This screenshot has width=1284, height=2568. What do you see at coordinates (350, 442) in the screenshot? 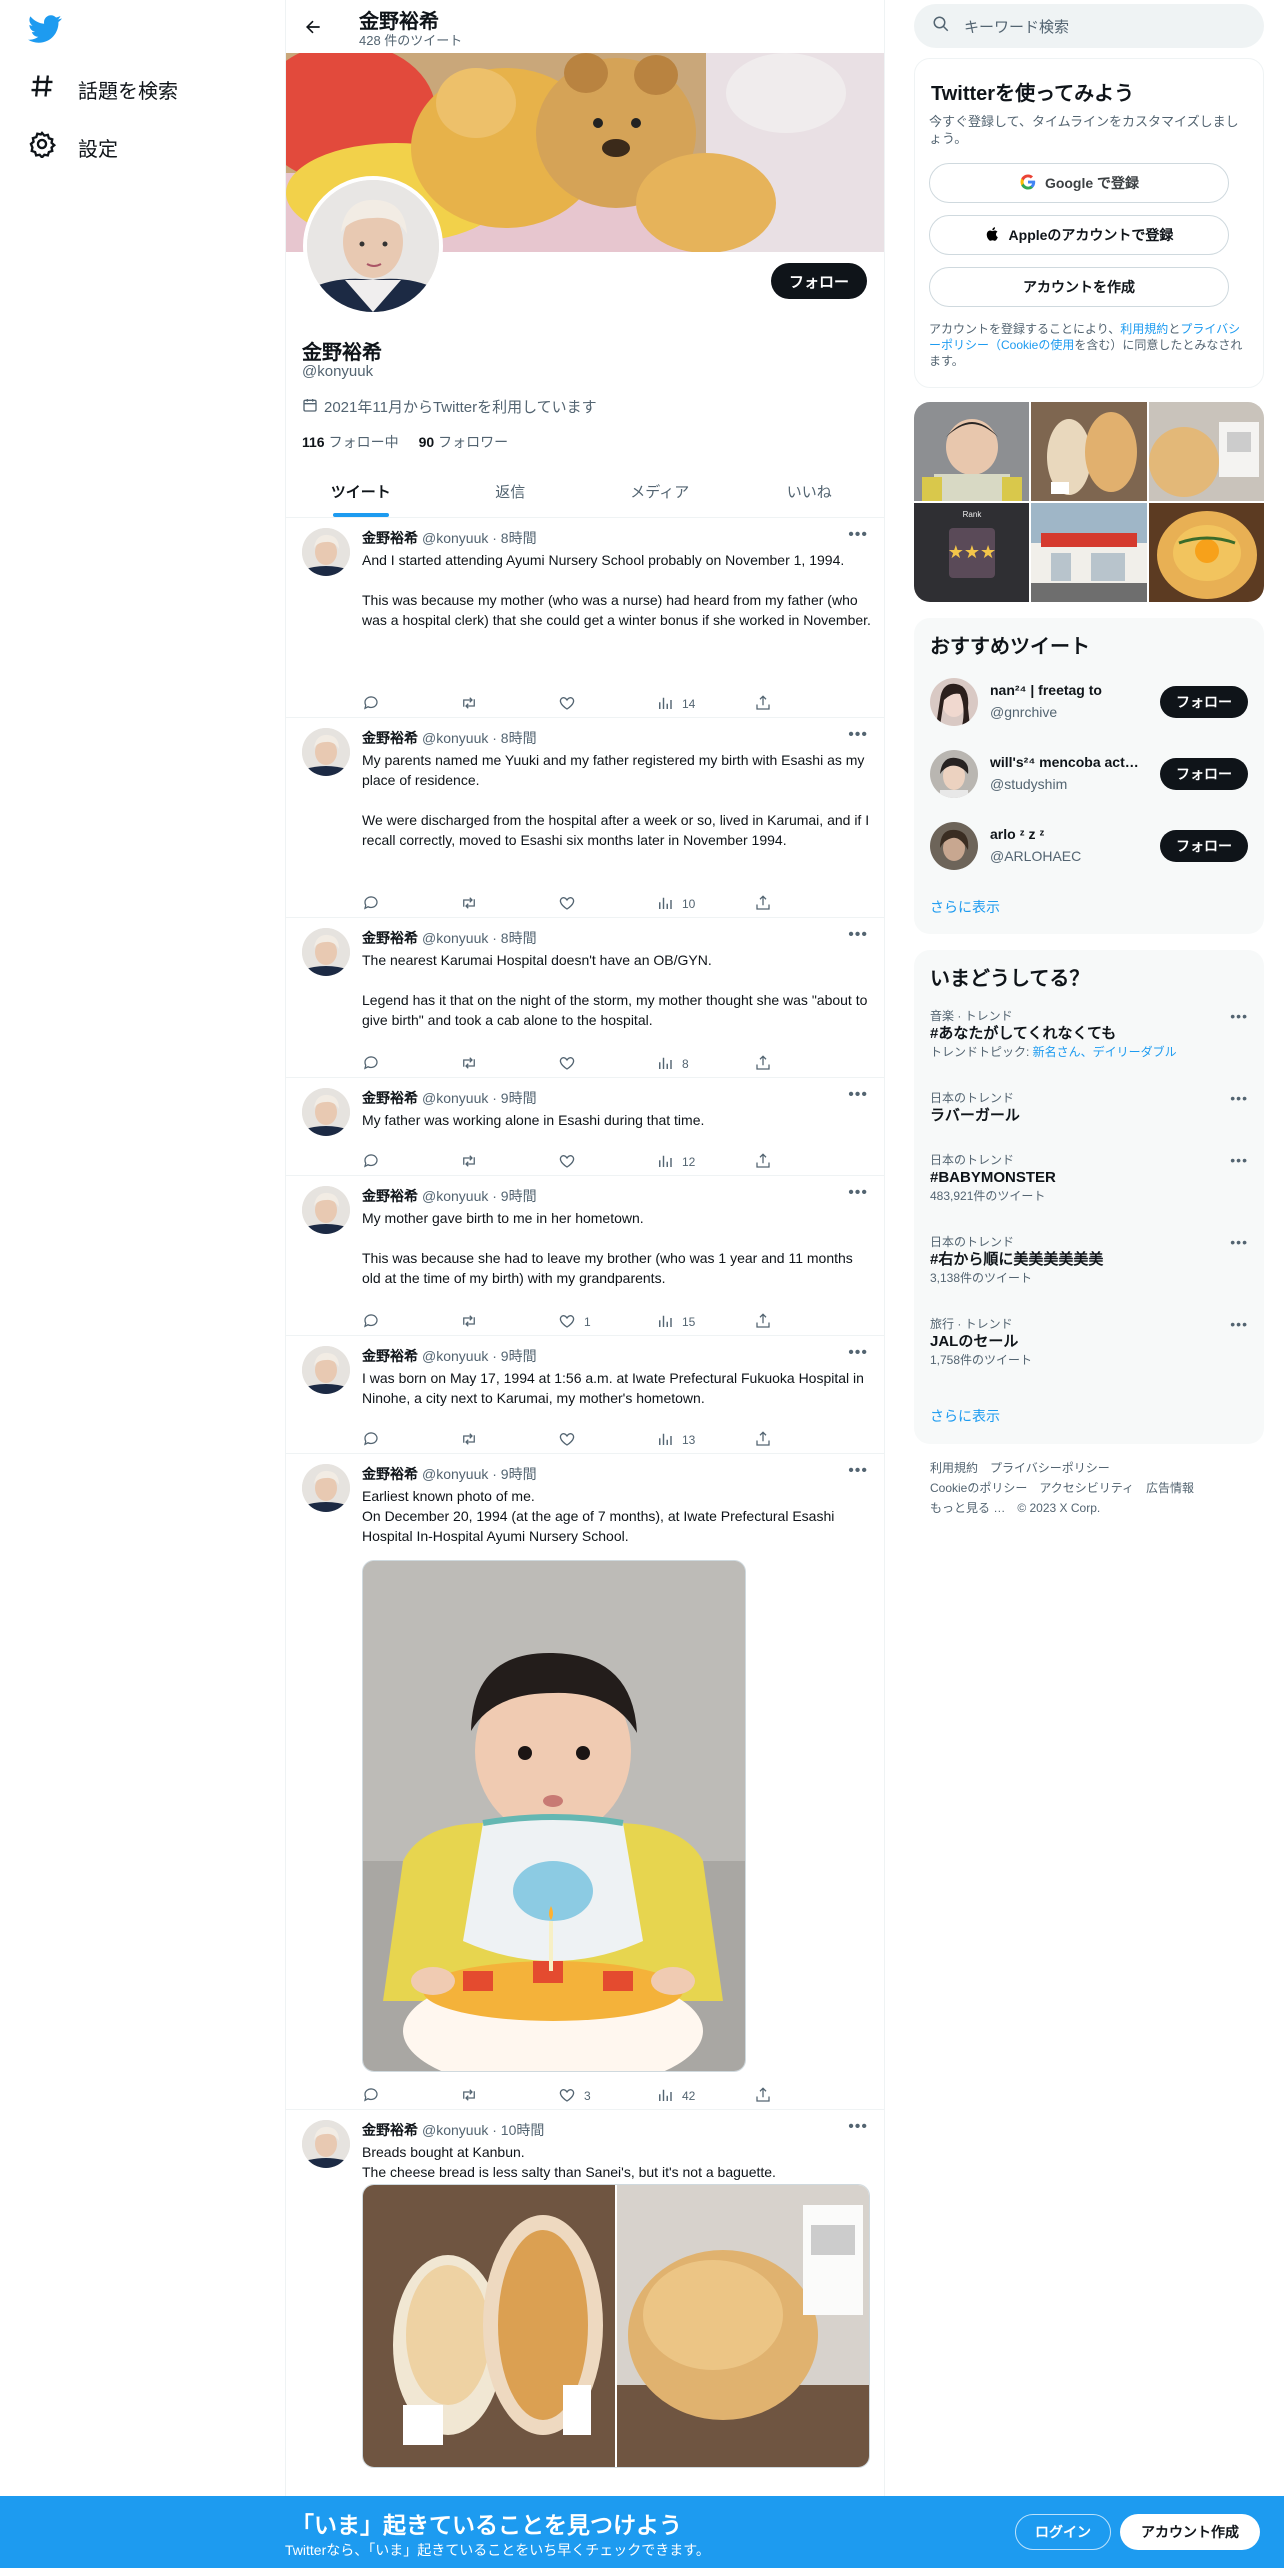
I see `following-link: 116 フォロー中` at bounding box center [350, 442].